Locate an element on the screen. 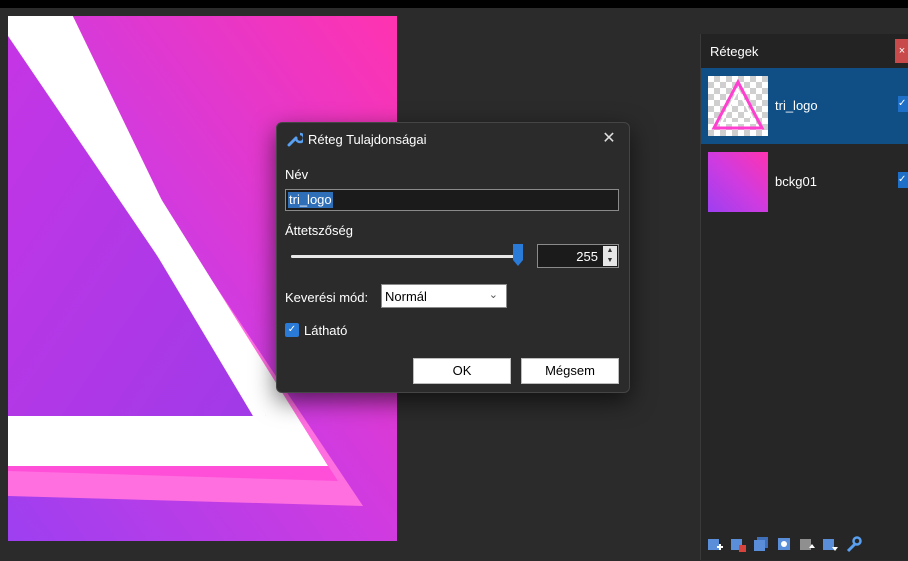 This screenshot has width=908, height=561. spin-buttons: ▲ ▼ is located at coordinates (610, 256).